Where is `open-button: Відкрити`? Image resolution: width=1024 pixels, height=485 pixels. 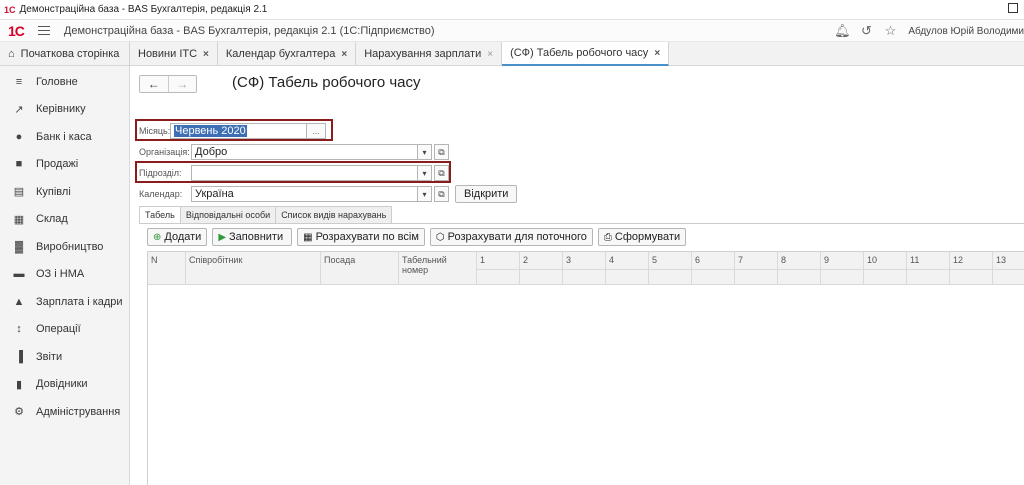
open-button: Відкрити is located at coordinates (486, 194).